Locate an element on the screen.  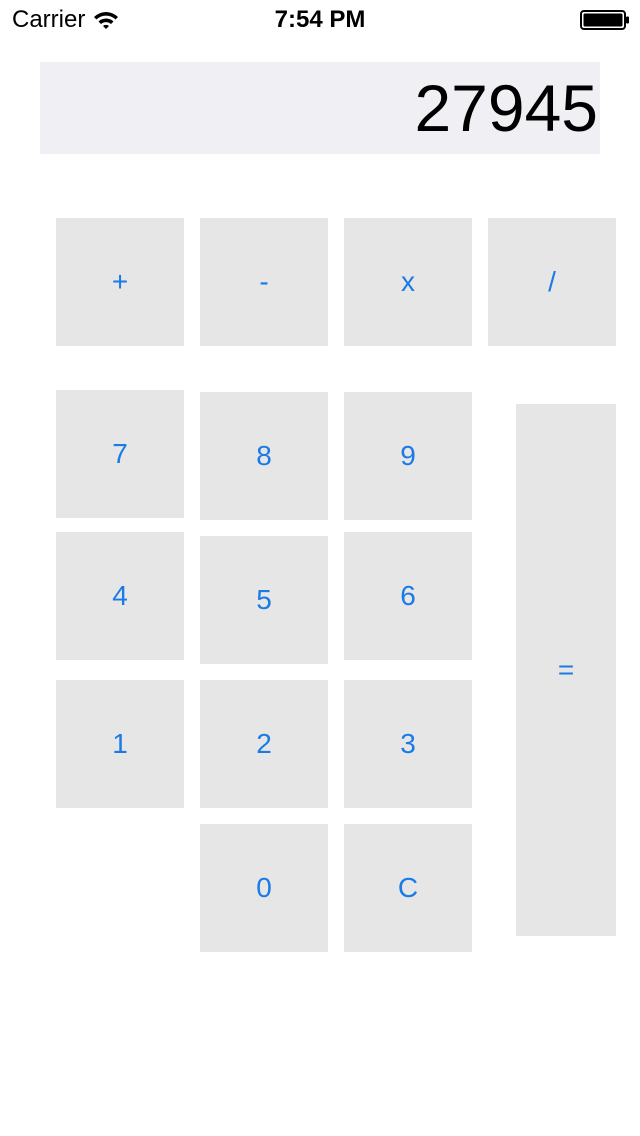
battery-icon is located at coordinates (604, 20).